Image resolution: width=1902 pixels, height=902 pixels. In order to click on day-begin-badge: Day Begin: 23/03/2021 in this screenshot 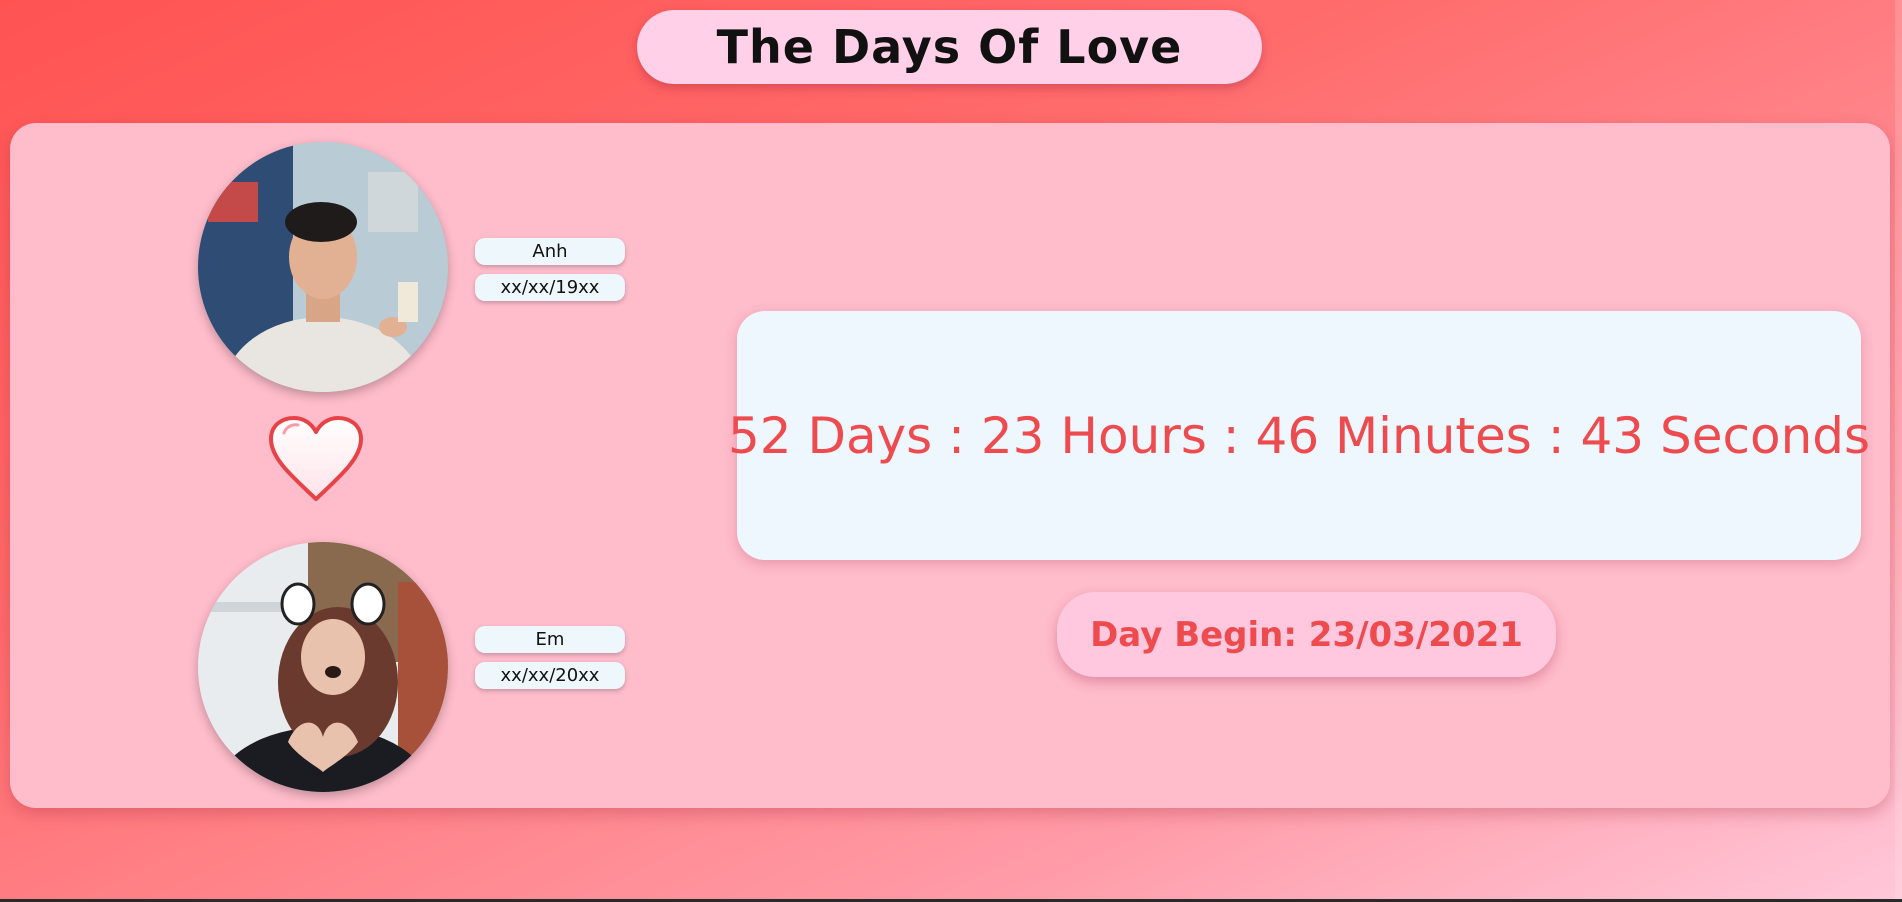, I will do `click(1306, 634)`.